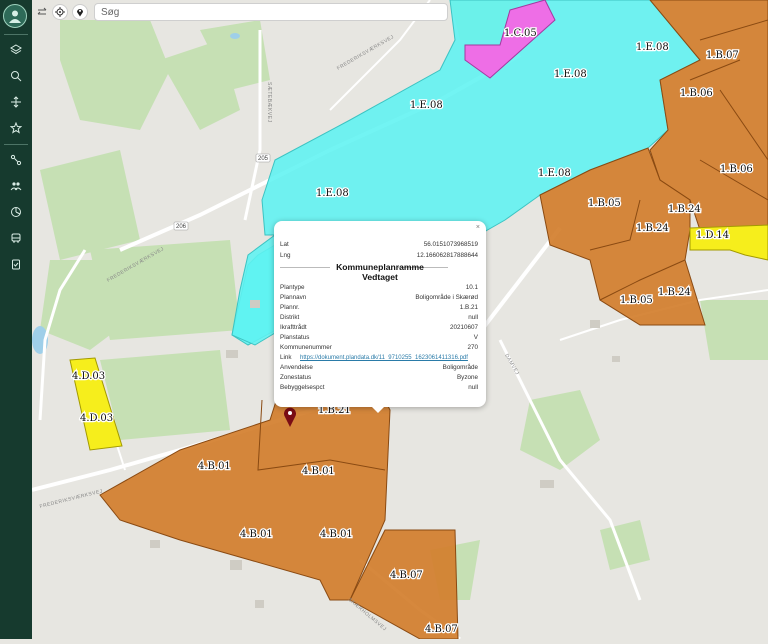 This screenshot has height=644, width=768. What do you see at coordinates (379, 337) in the screenshot?
I see `attr-row: Planstatus V` at bounding box center [379, 337].